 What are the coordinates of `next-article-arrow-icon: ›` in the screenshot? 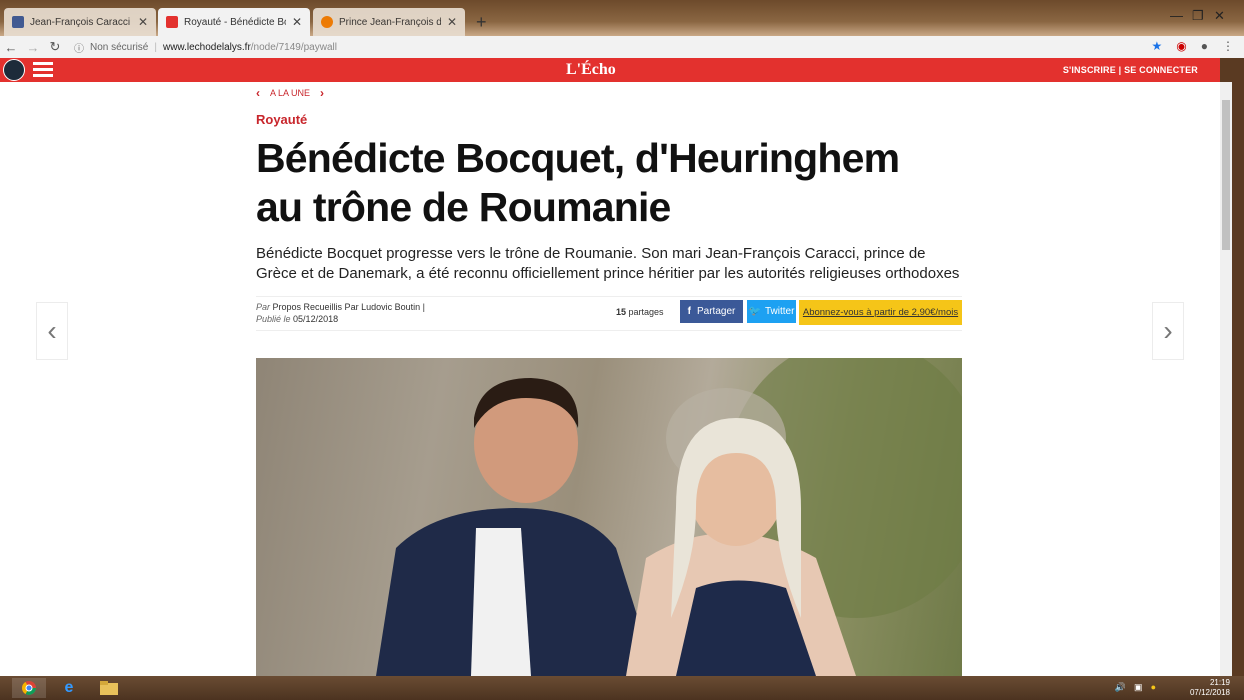 It's located at (1168, 331).